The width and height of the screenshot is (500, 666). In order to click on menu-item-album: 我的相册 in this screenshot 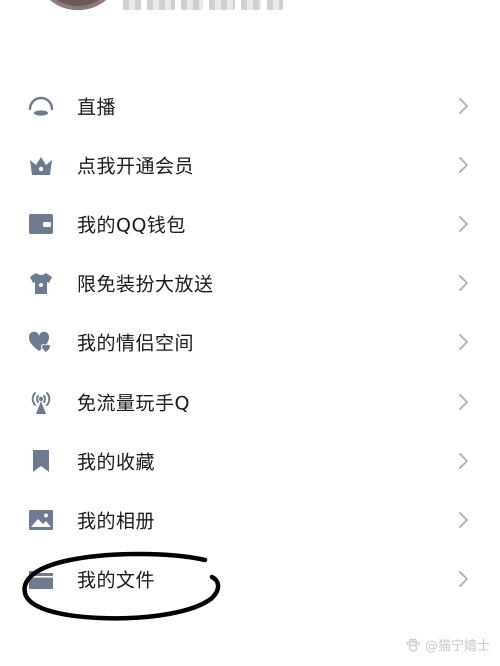, I will do `click(250, 519)`.